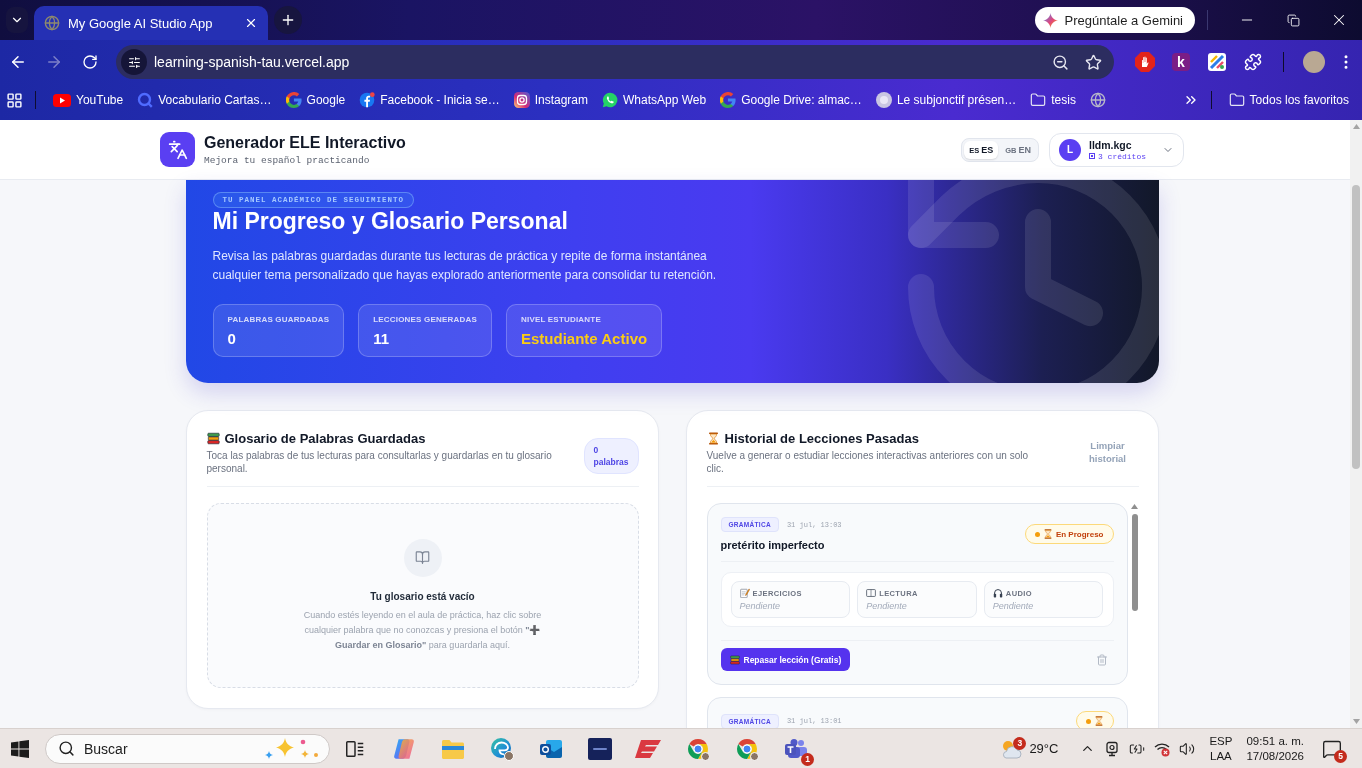  What do you see at coordinates (293, 100) in the screenshot?
I see `g-logo-icon` at bounding box center [293, 100].